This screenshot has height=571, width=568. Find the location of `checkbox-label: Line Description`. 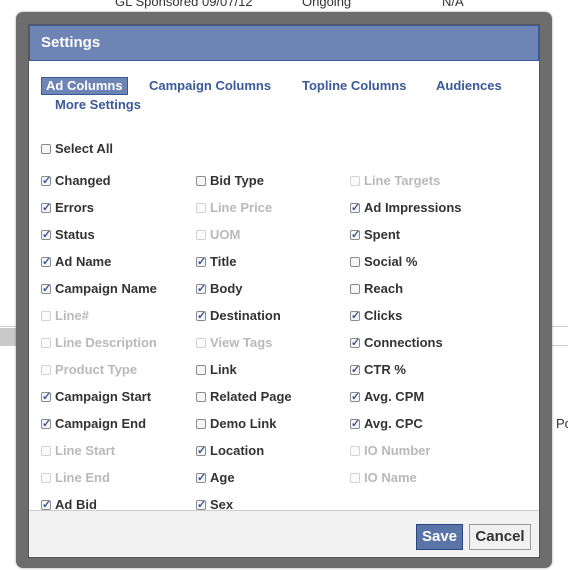

checkbox-label: Line Description is located at coordinates (106, 342).